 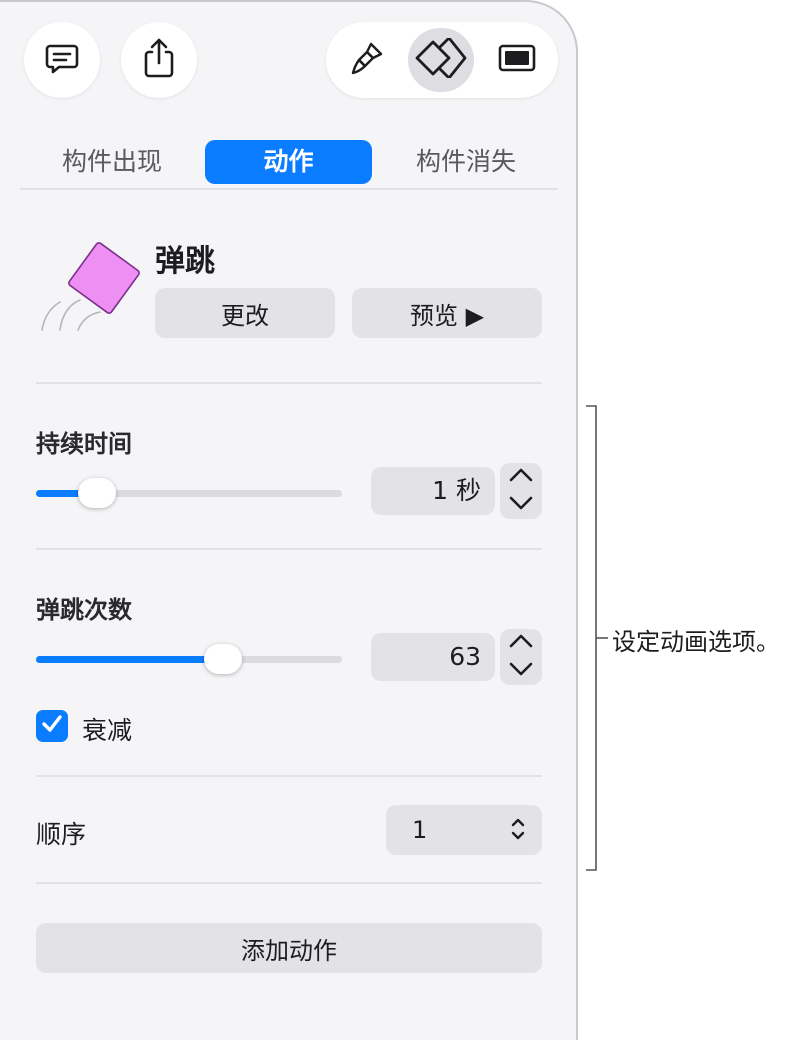 I want to click on order-select: 1, so click(x=464, y=830).